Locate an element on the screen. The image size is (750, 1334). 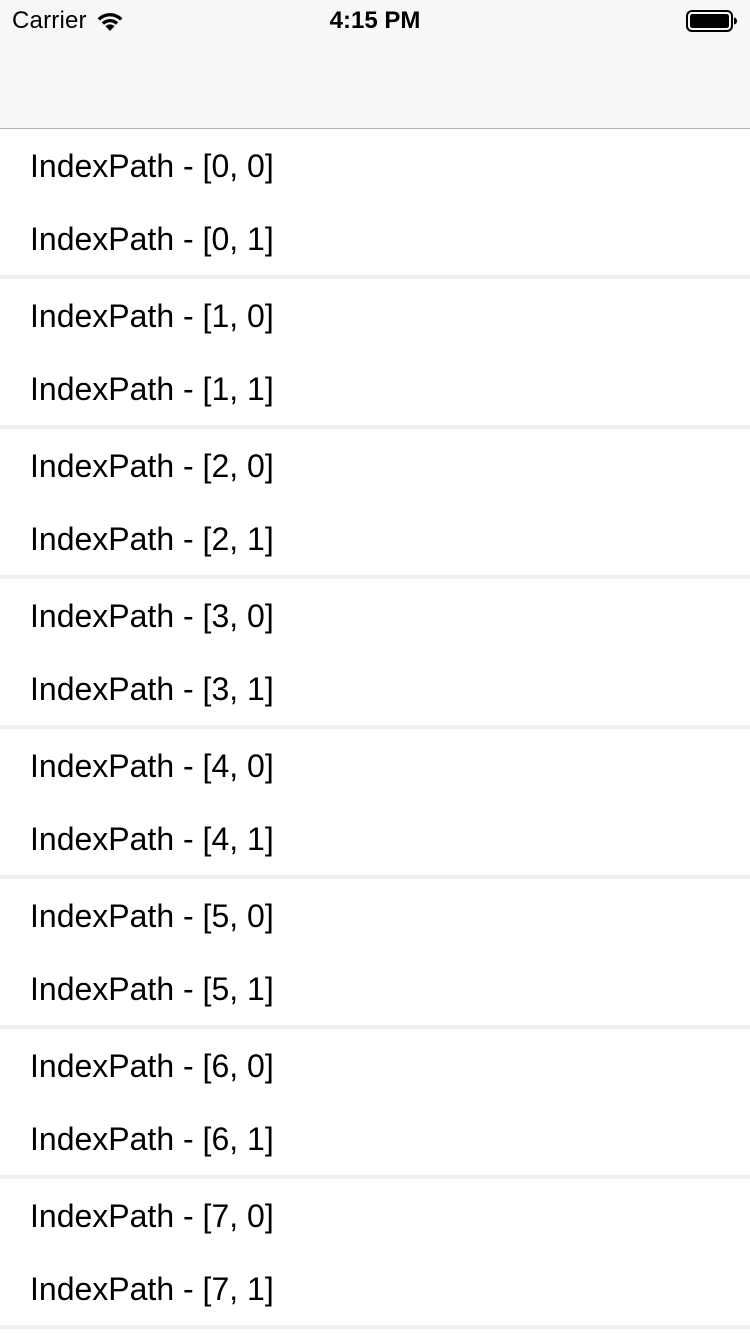
status-bar: Carrier 4:15 PM is located at coordinates (375, 20).